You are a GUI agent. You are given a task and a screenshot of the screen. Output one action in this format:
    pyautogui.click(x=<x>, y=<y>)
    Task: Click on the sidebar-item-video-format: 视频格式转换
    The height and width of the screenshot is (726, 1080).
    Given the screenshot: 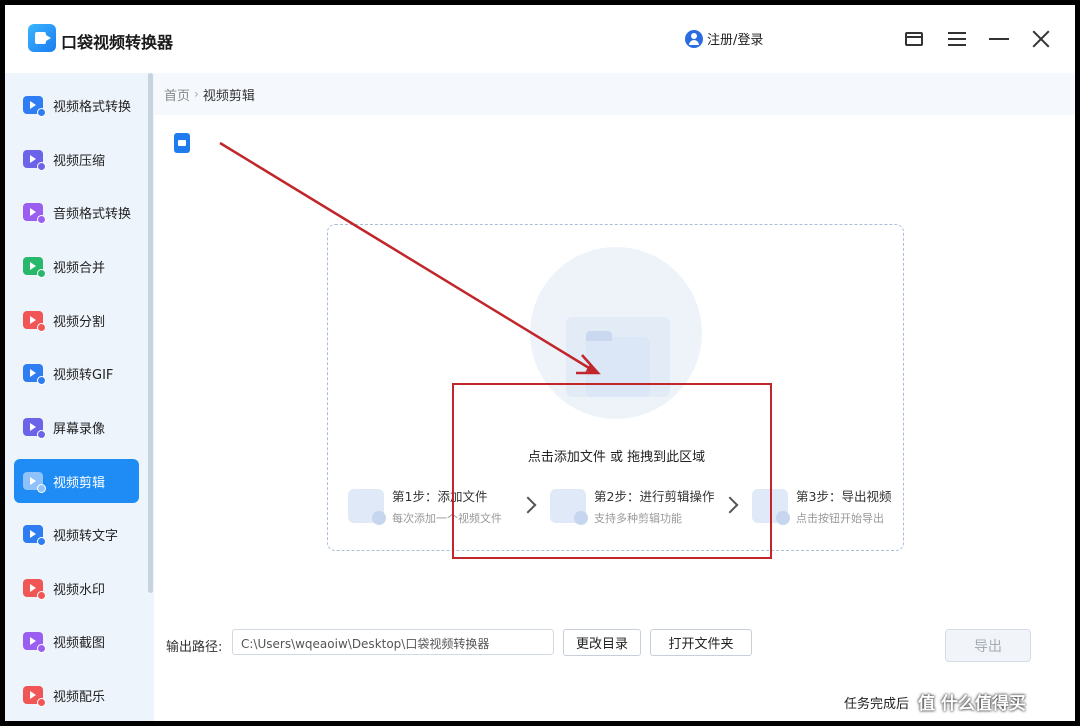 What is the action you would take?
    pyautogui.click(x=76, y=105)
    